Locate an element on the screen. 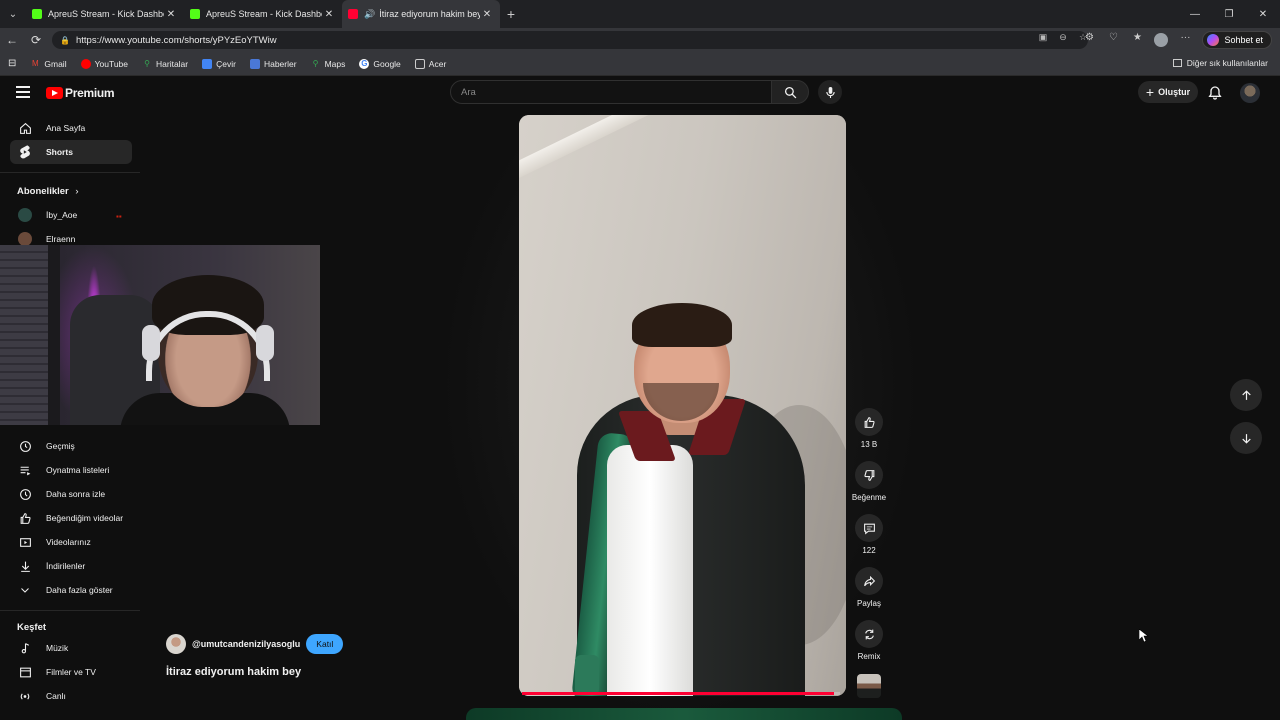  search-button is located at coordinates (790, 92).